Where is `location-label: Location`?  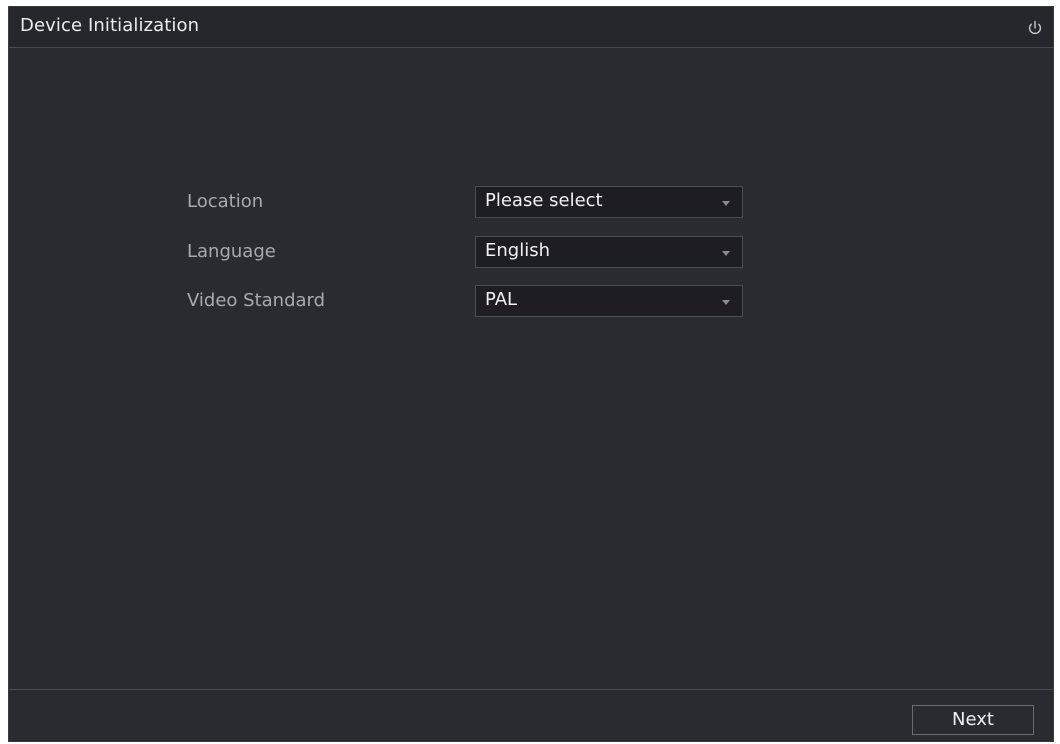
location-label: Location is located at coordinates (225, 201).